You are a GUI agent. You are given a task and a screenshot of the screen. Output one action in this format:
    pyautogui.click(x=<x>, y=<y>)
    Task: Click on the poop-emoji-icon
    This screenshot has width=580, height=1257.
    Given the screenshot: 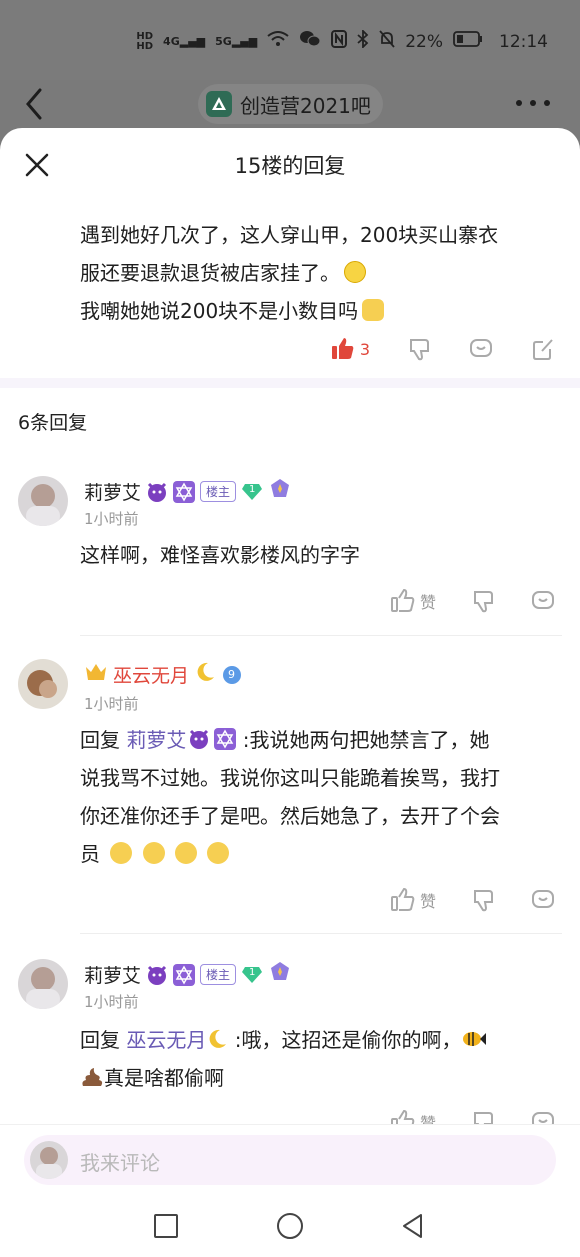 What is the action you would take?
    pyautogui.click(x=92, y=1078)
    